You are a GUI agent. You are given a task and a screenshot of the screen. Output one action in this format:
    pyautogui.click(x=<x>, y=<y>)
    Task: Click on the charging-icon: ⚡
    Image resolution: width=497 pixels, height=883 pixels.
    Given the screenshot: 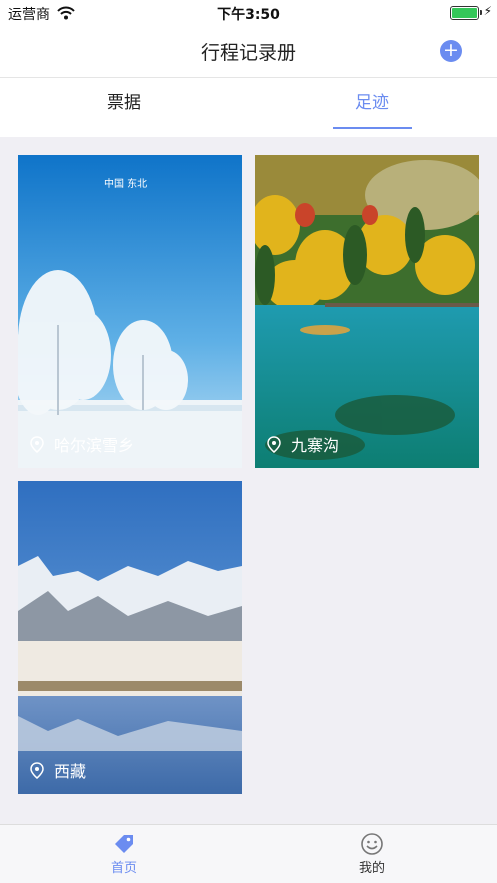 What is the action you would take?
    pyautogui.click(x=487, y=11)
    